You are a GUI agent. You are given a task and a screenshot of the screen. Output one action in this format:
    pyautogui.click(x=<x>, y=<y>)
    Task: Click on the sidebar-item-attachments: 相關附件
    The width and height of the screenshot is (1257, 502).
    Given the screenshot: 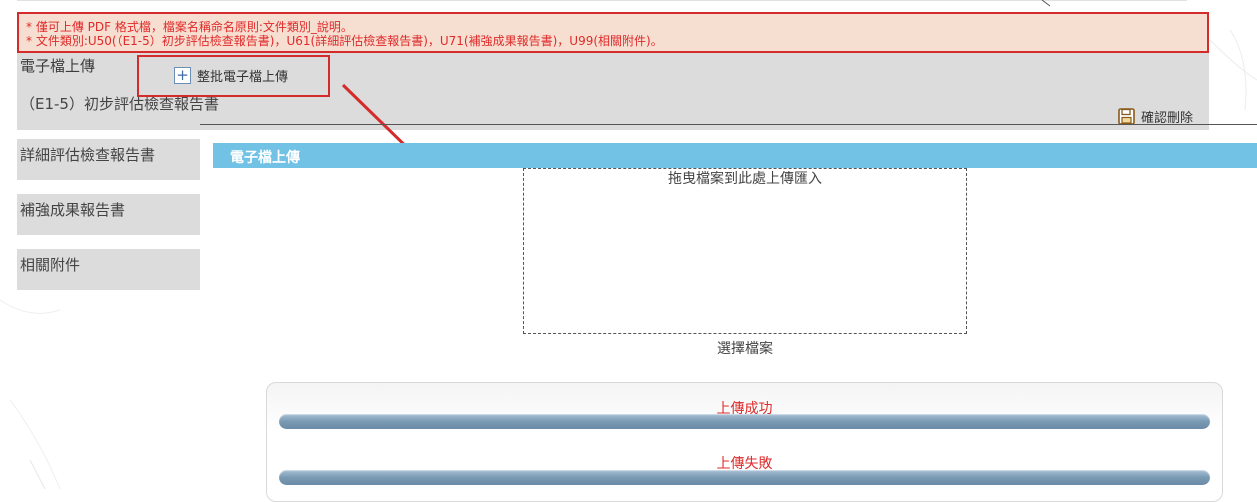 What is the action you would take?
    pyautogui.click(x=108, y=269)
    